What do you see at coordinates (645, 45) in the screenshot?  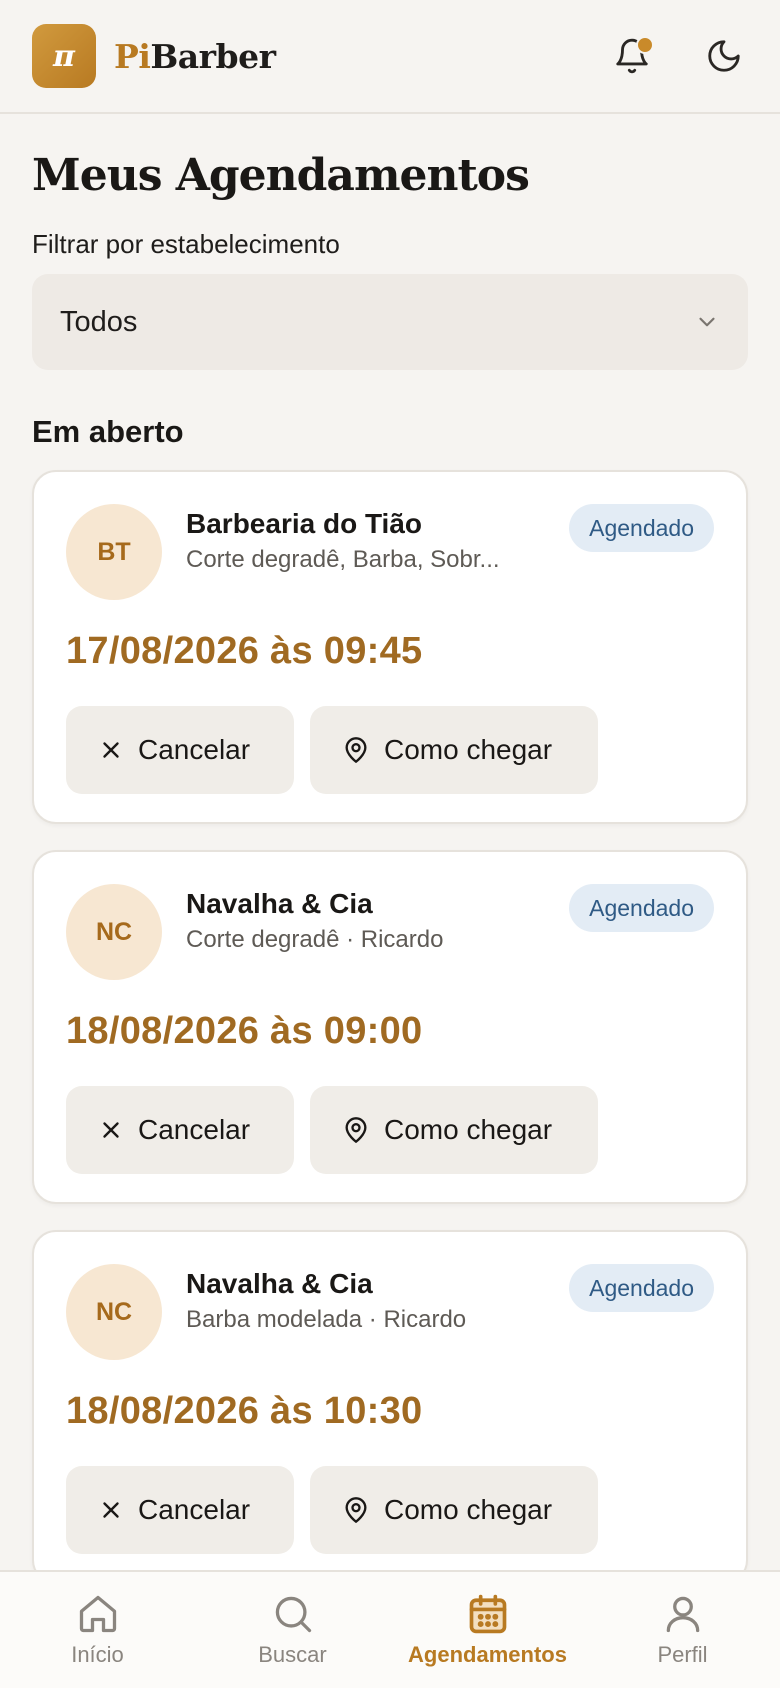 I see `notification-dot` at bounding box center [645, 45].